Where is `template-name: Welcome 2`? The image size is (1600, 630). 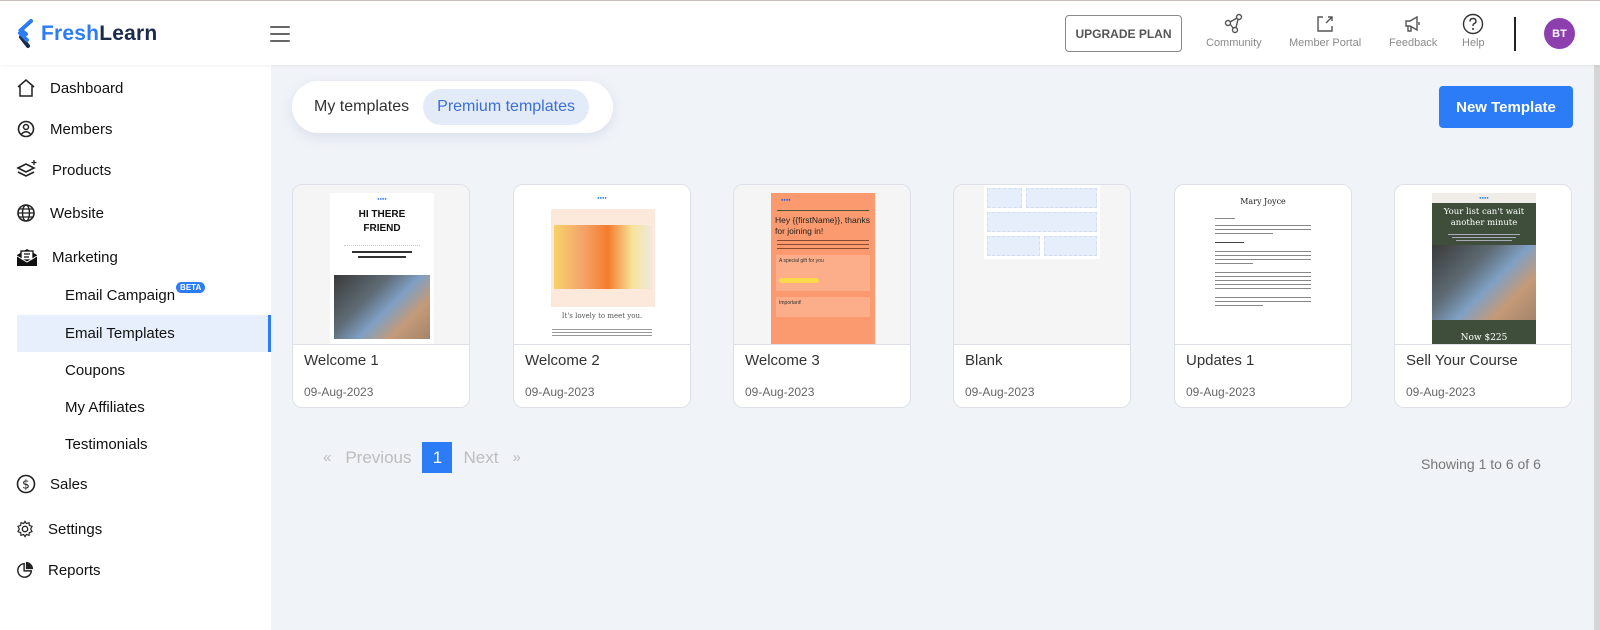
template-name: Welcome 2 is located at coordinates (562, 360).